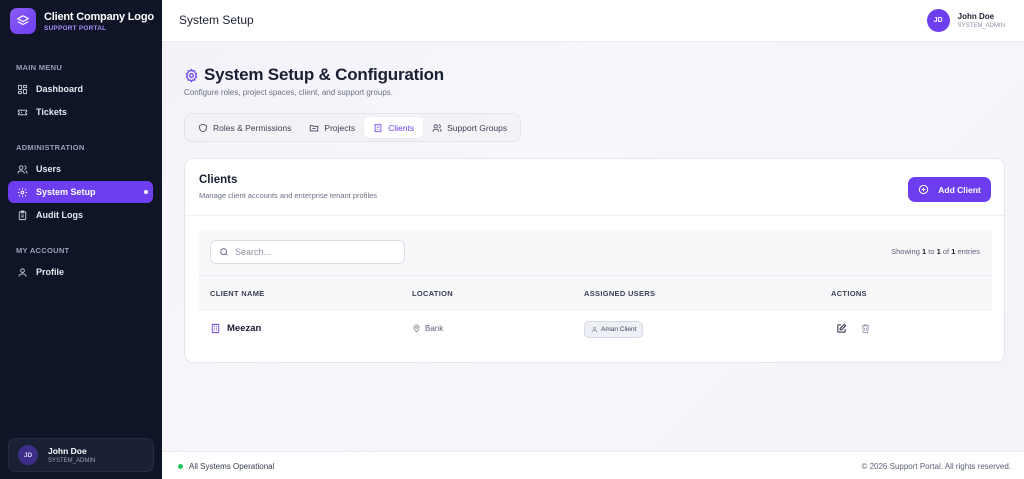 The width and height of the screenshot is (1024, 479). Describe the element at coordinates (959, 189) in the screenshot. I see `add-client-label: Add Client` at that location.